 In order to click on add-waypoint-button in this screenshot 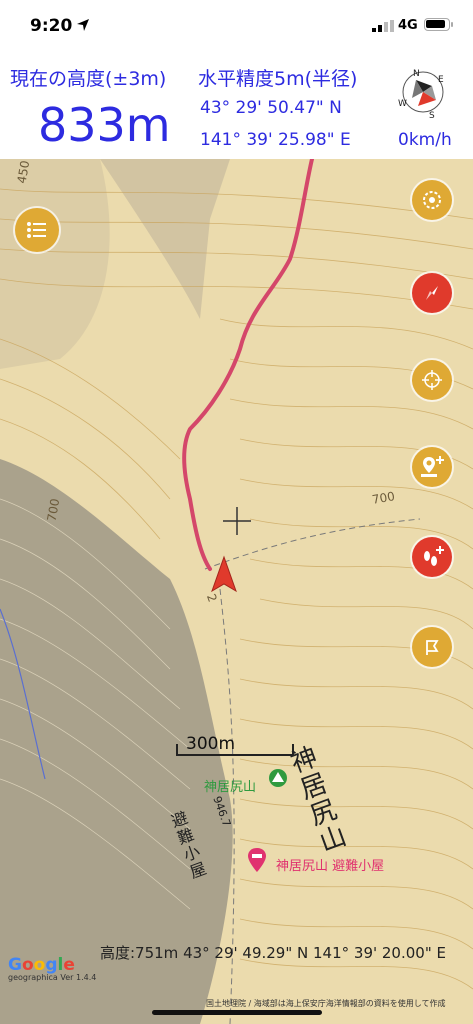, I will do `click(432, 467)`.